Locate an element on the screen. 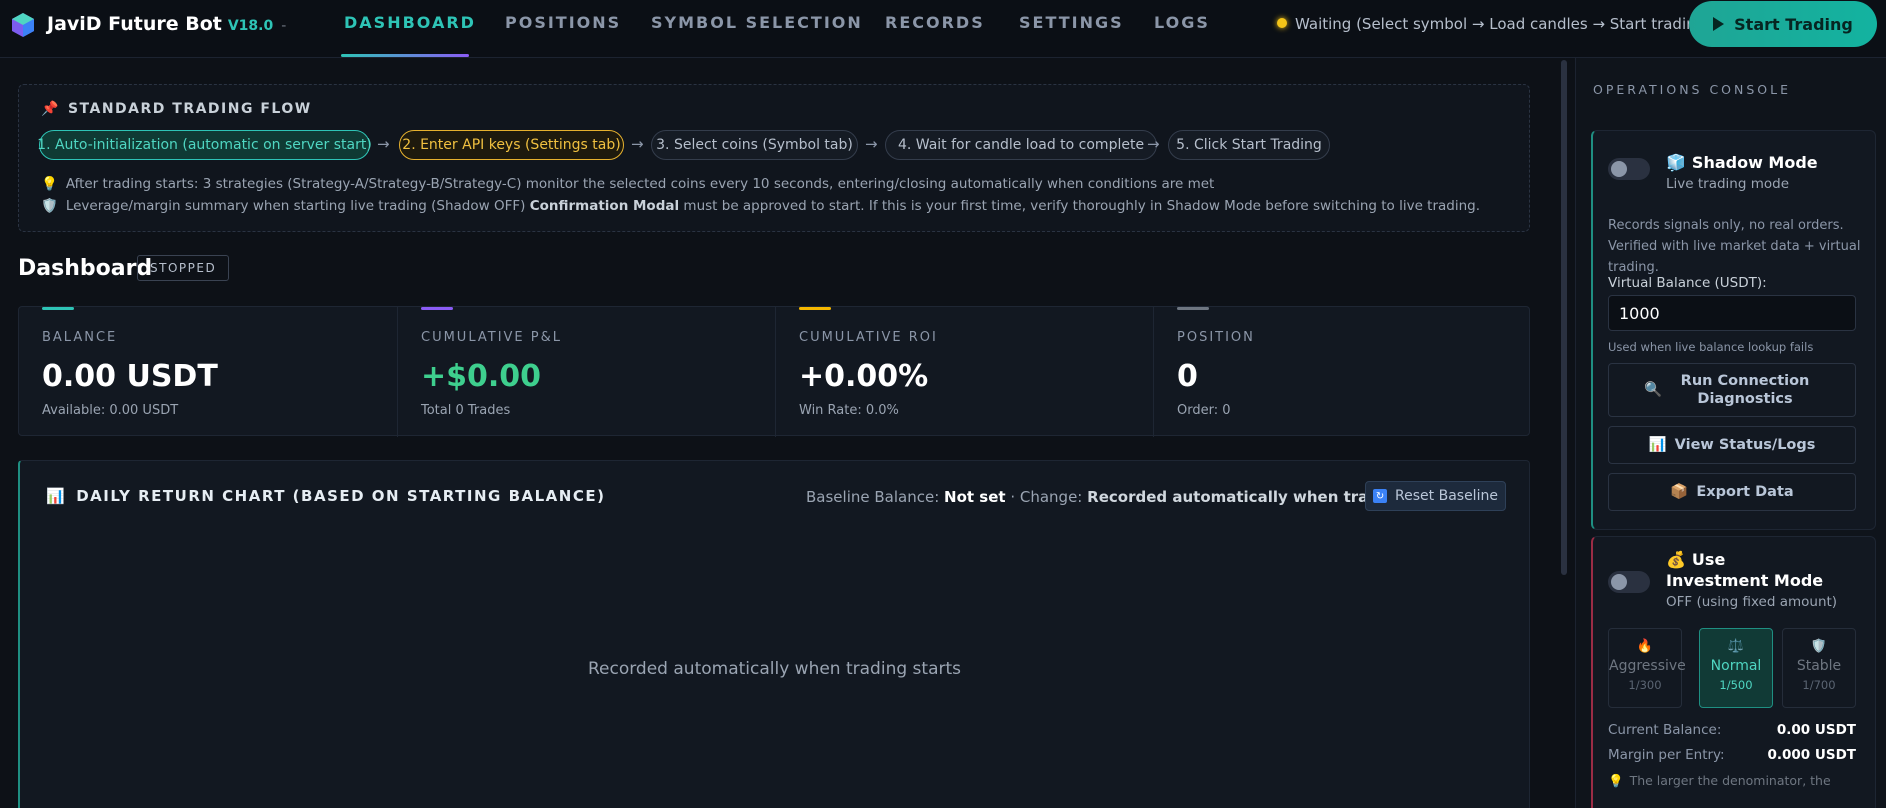 This screenshot has height=808, width=1886. mode-name: Aggressive is located at coordinates (1647, 666).